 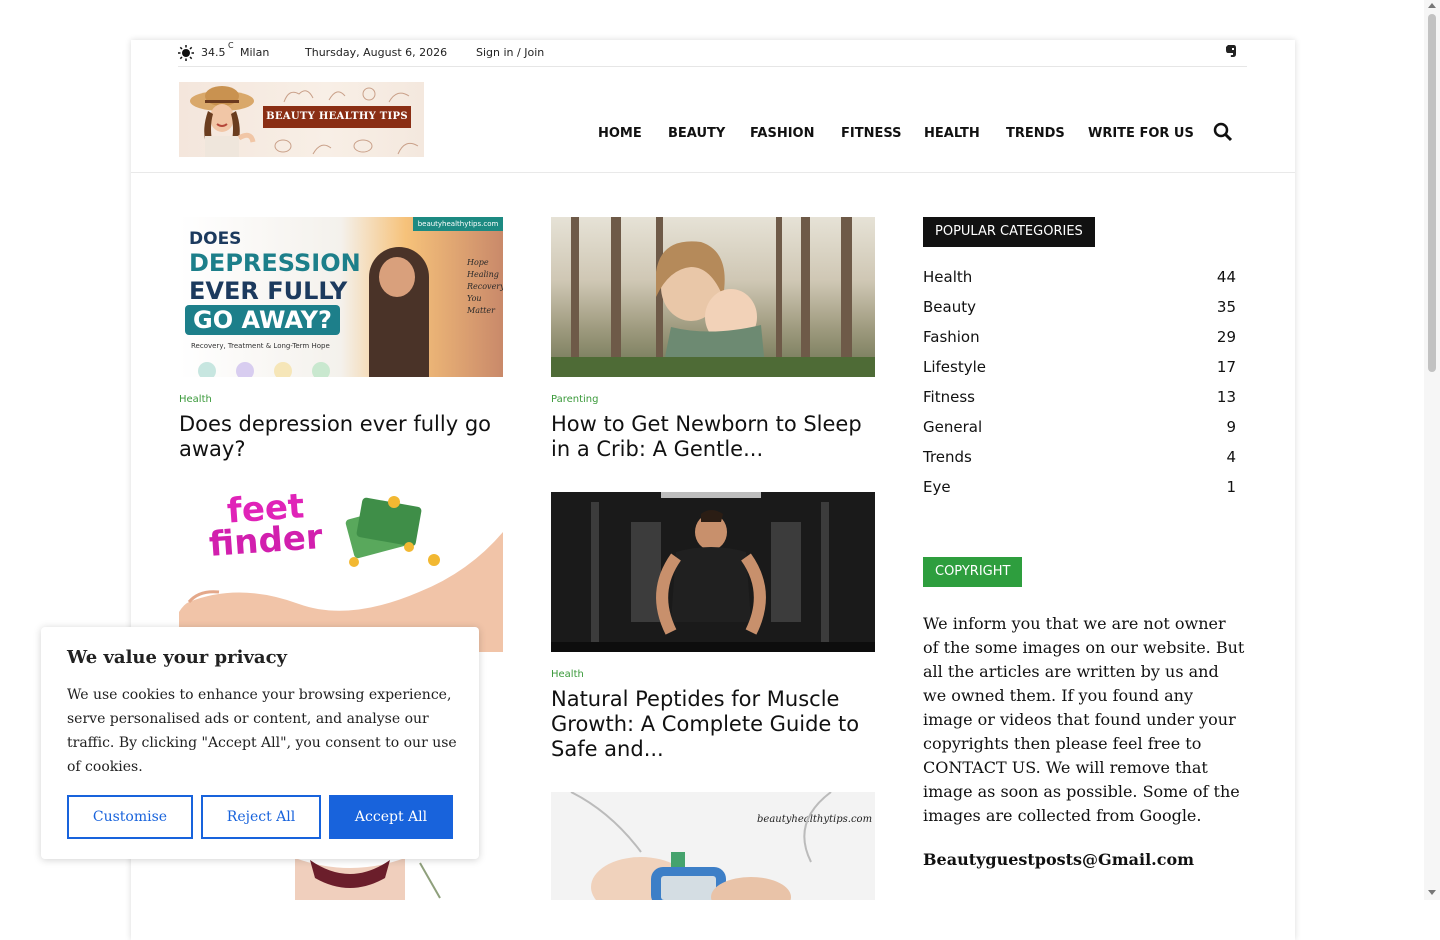 I want to click on temperature-unit: C, so click(x=231, y=45).